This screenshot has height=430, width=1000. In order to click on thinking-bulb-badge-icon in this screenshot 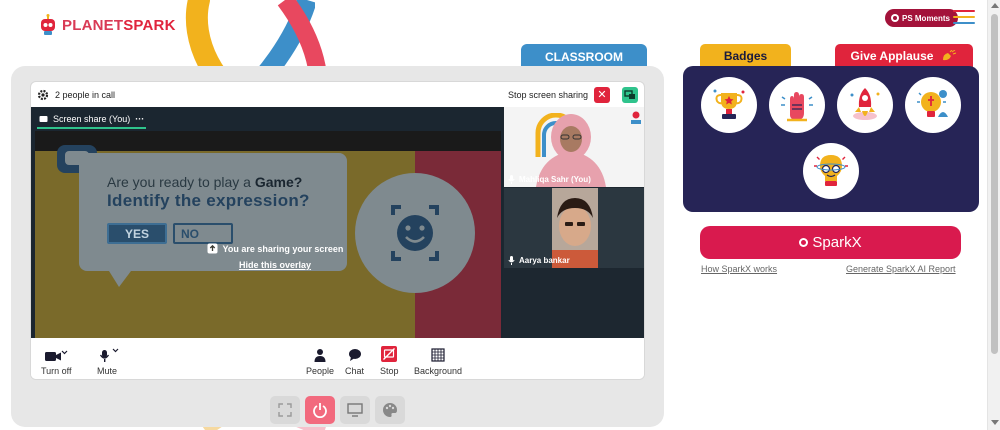, I will do `click(831, 170)`.